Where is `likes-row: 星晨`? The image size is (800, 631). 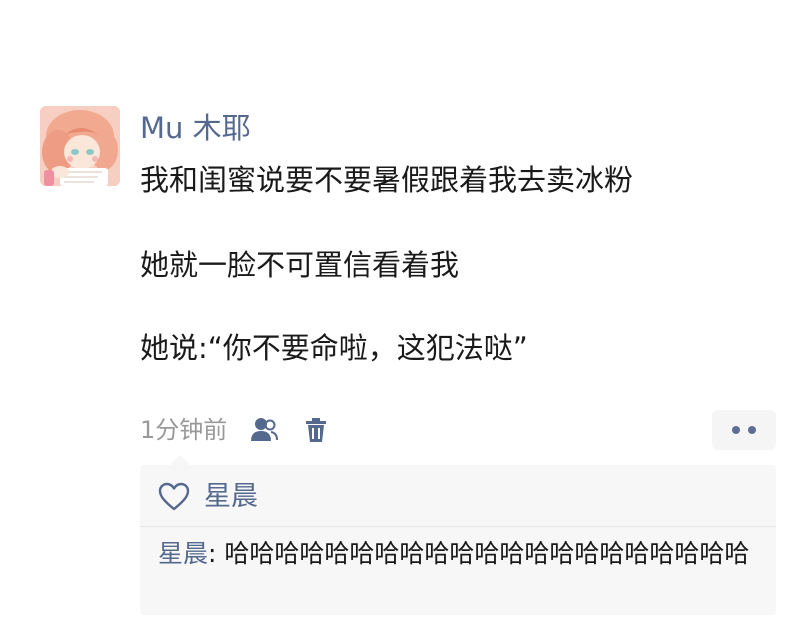
likes-row: 星晨 is located at coordinates (208, 497).